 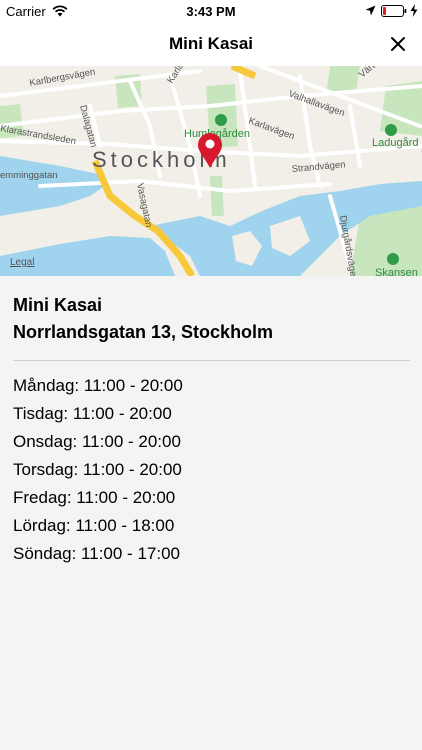 What do you see at coordinates (92, 413) in the screenshot?
I see `opening-hours-item: Tisdag: 11:00 - 20:00` at bounding box center [92, 413].